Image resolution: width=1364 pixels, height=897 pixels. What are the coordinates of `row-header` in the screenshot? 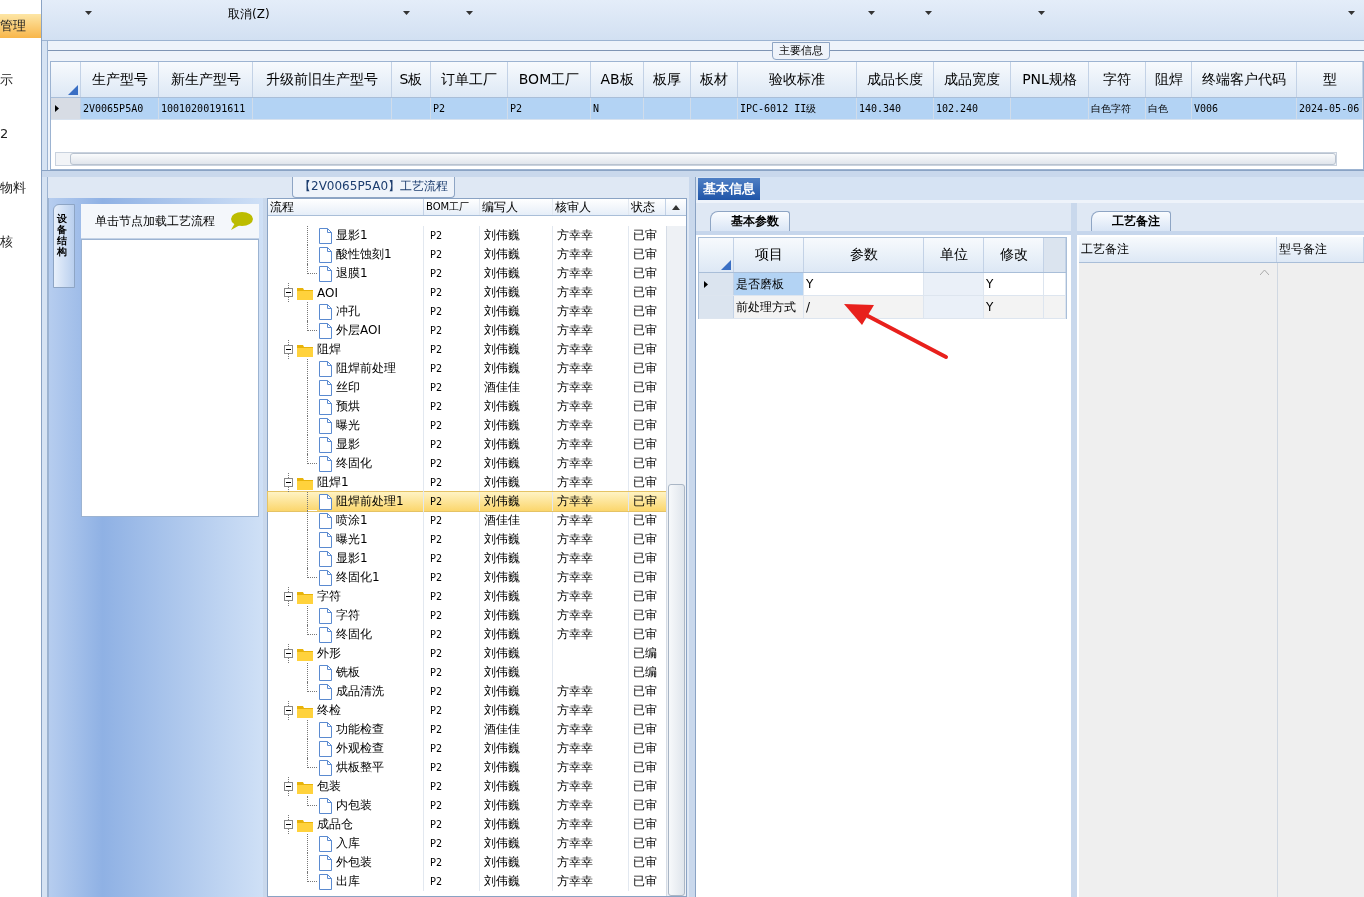 It's located at (66, 108).